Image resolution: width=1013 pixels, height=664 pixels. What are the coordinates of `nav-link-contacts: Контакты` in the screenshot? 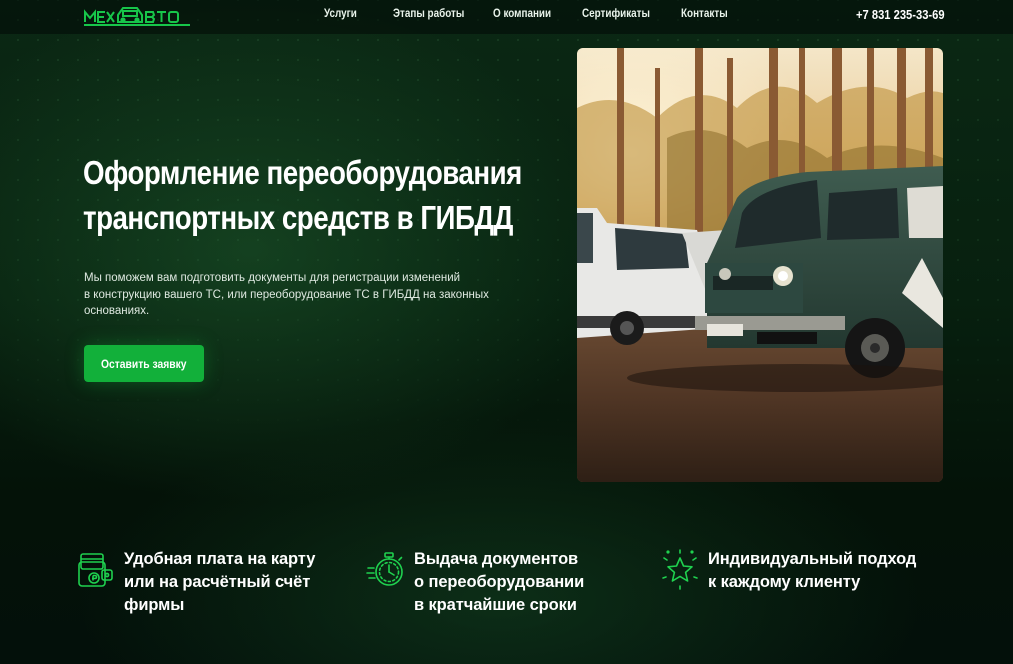 It's located at (704, 14).